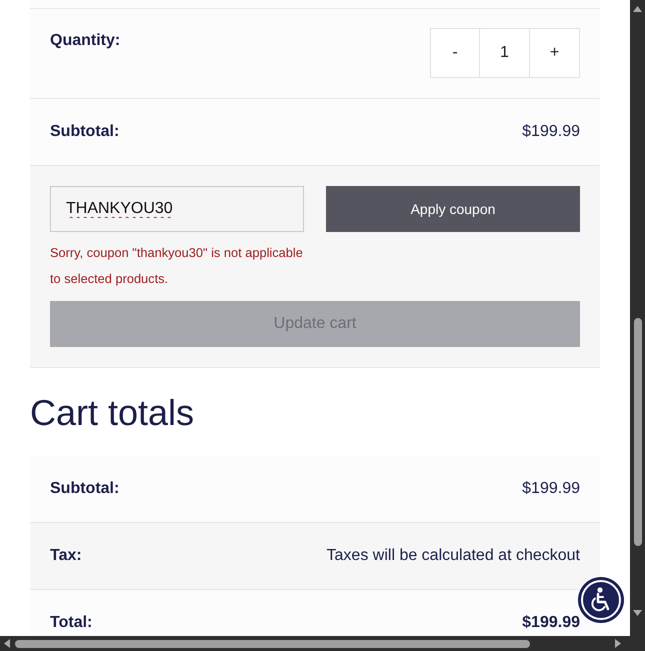 This screenshot has height=651, width=645. What do you see at coordinates (618, 643) in the screenshot?
I see `scroll-right-arrow-icon` at bounding box center [618, 643].